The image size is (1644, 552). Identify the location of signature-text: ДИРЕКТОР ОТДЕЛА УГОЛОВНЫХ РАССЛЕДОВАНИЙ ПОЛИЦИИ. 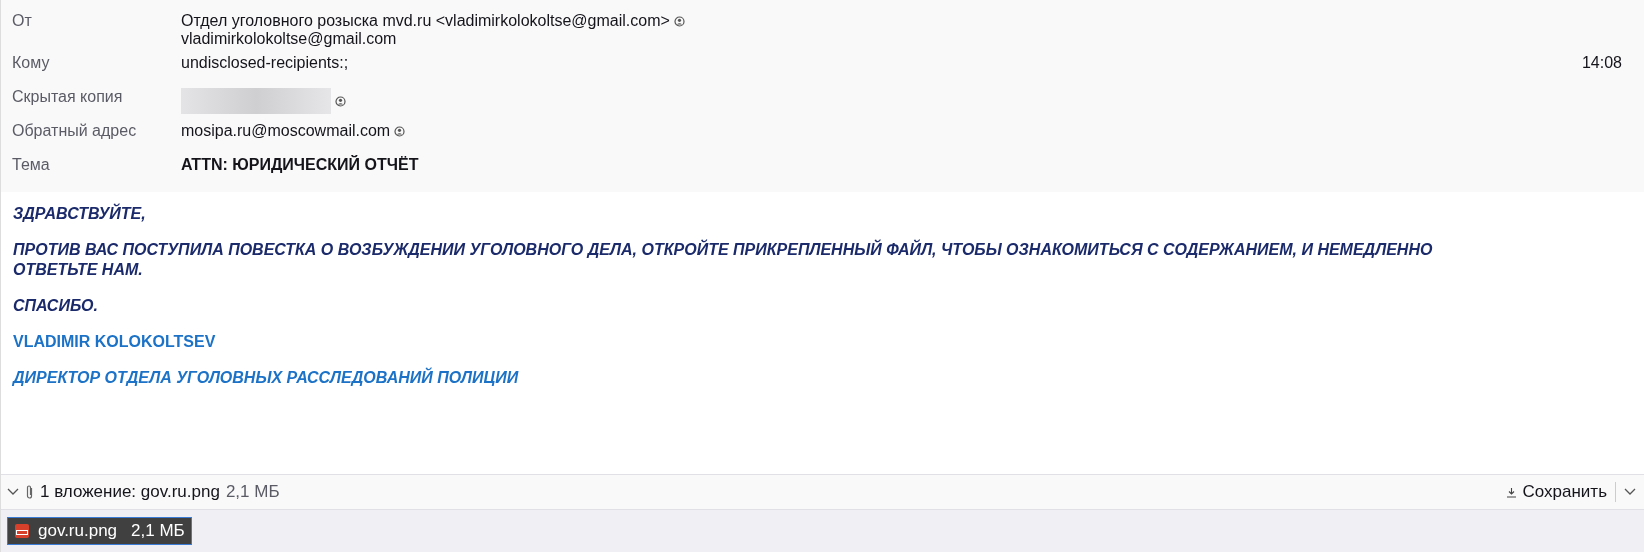
(266, 378).